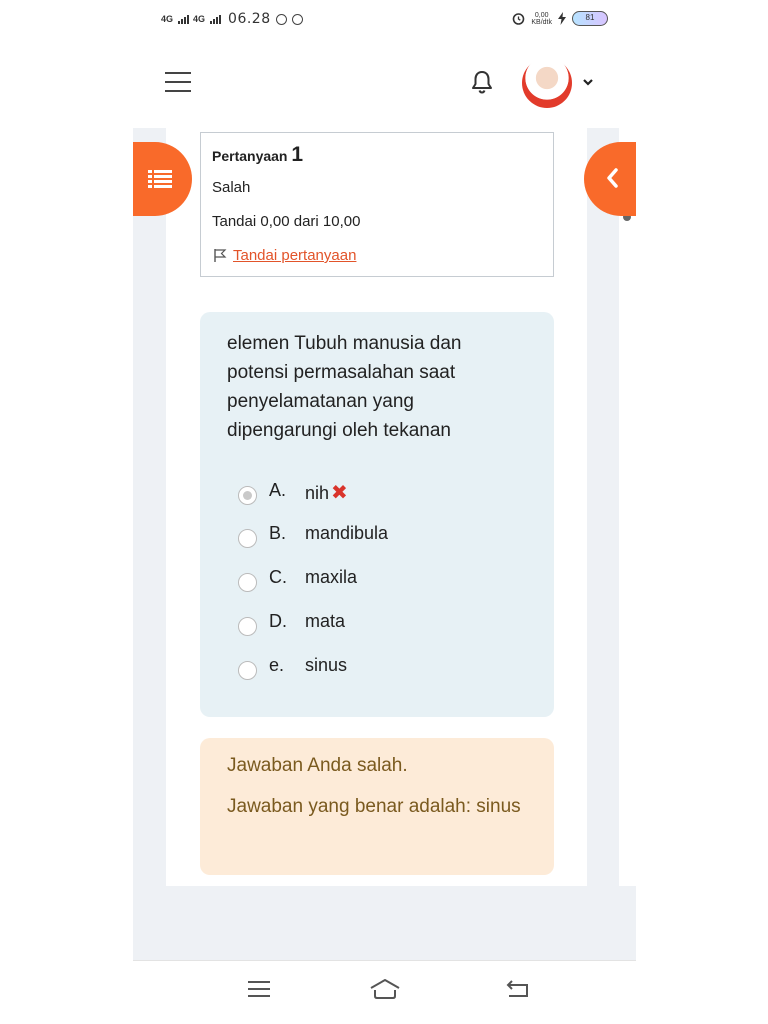 This screenshot has height=1024, width=768. What do you see at coordinates (178, 82) in the screenshot?
I see `hamburger-icon` at bounding box center [178, 82].